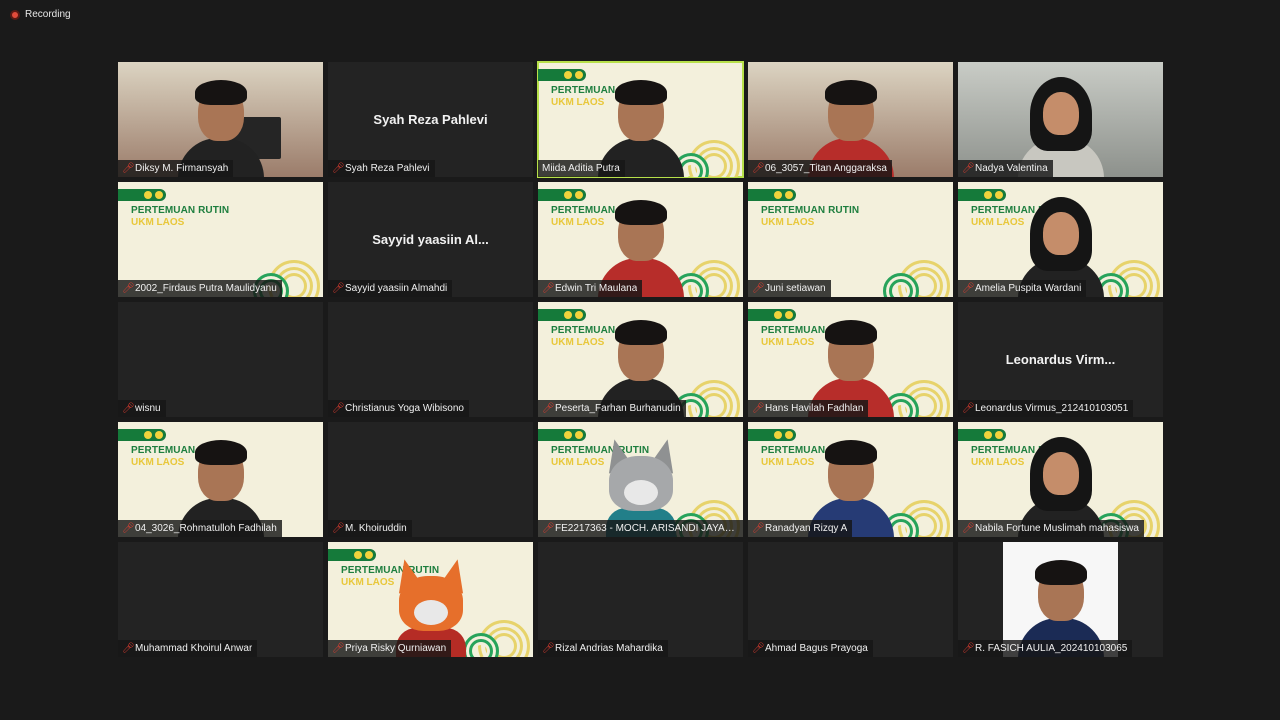 The height and width of the screenshot is (720, 1280). I want to click on participant-tile-muhammad: 🎤︎ Muhammad Khoirul Anwar, so click(220, 599).